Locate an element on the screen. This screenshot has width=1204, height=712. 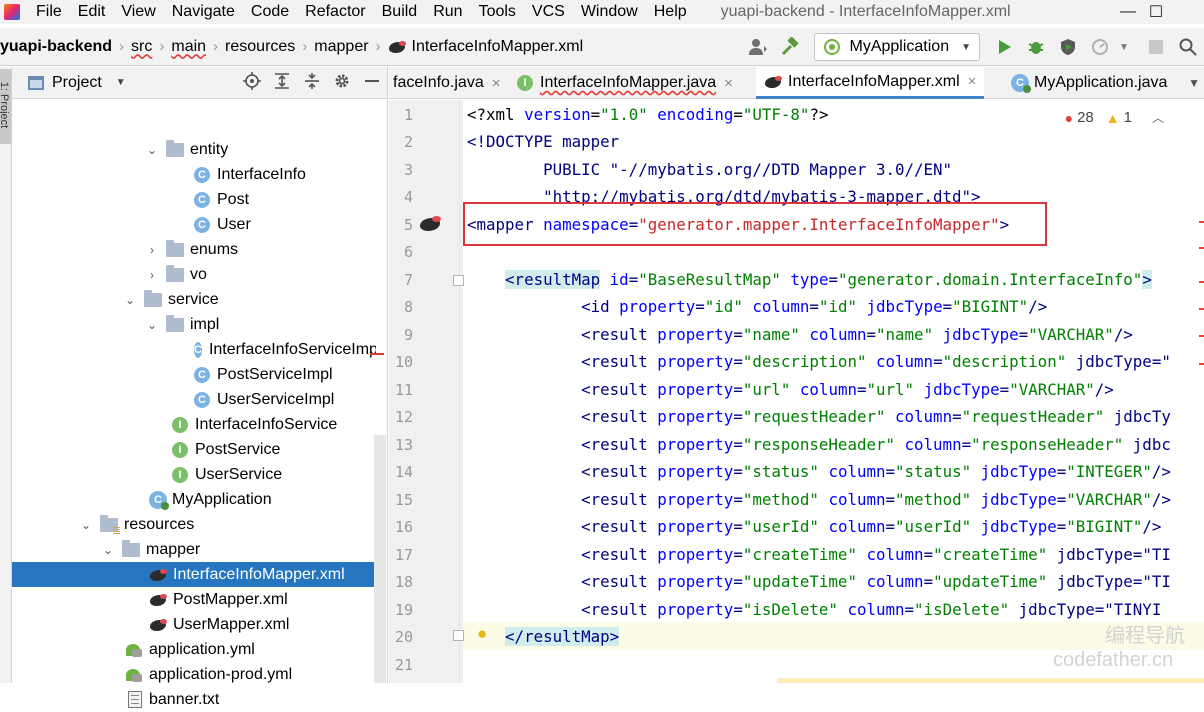
tree-item-post: C Post is located at coordinates (194, 199).